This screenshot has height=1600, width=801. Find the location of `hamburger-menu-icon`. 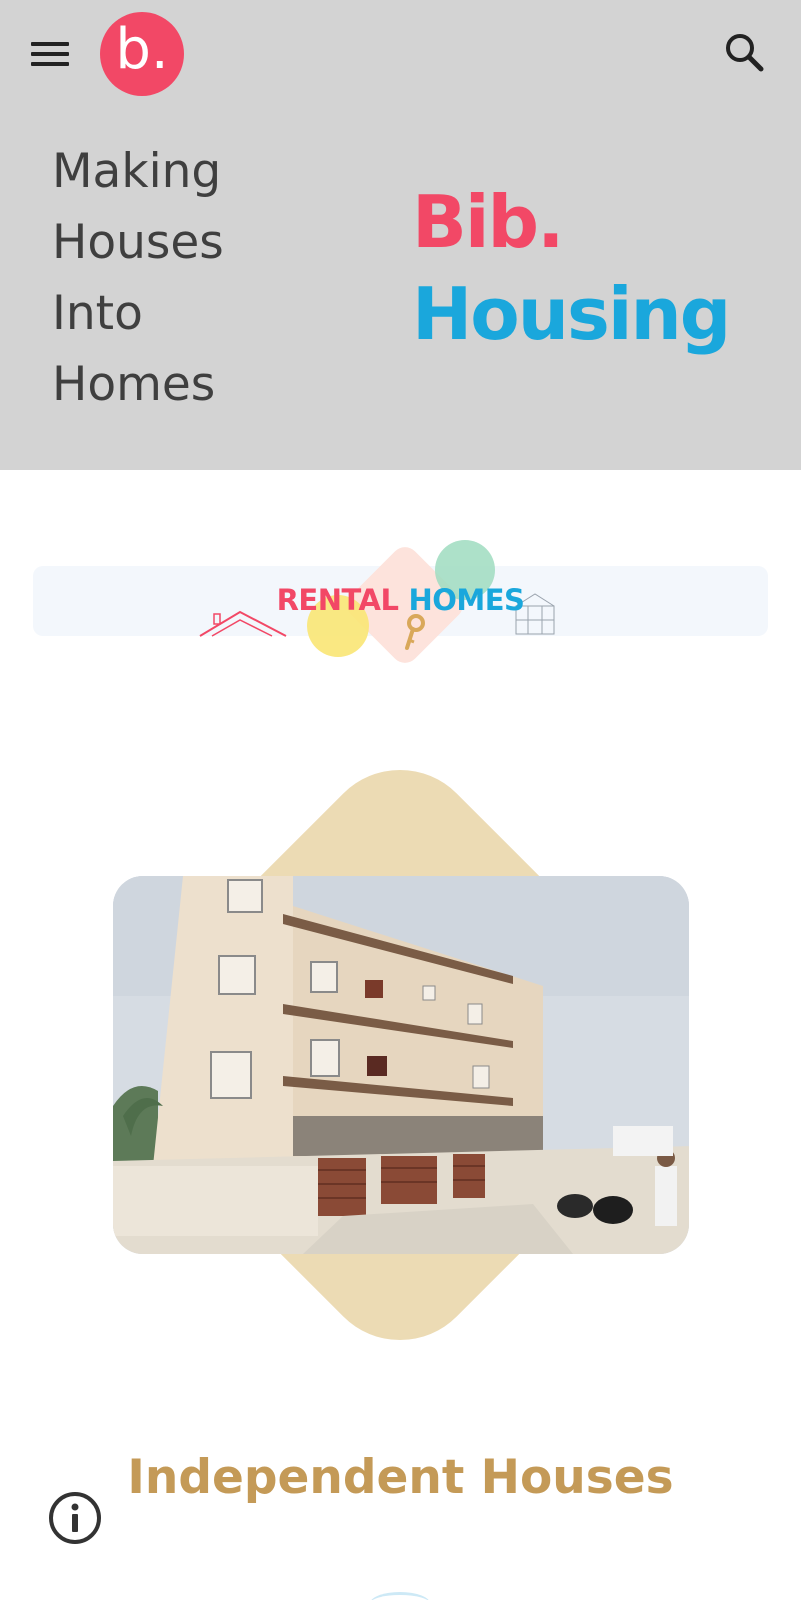

hamburger-menu-icon is located at coordinates (50, 54).